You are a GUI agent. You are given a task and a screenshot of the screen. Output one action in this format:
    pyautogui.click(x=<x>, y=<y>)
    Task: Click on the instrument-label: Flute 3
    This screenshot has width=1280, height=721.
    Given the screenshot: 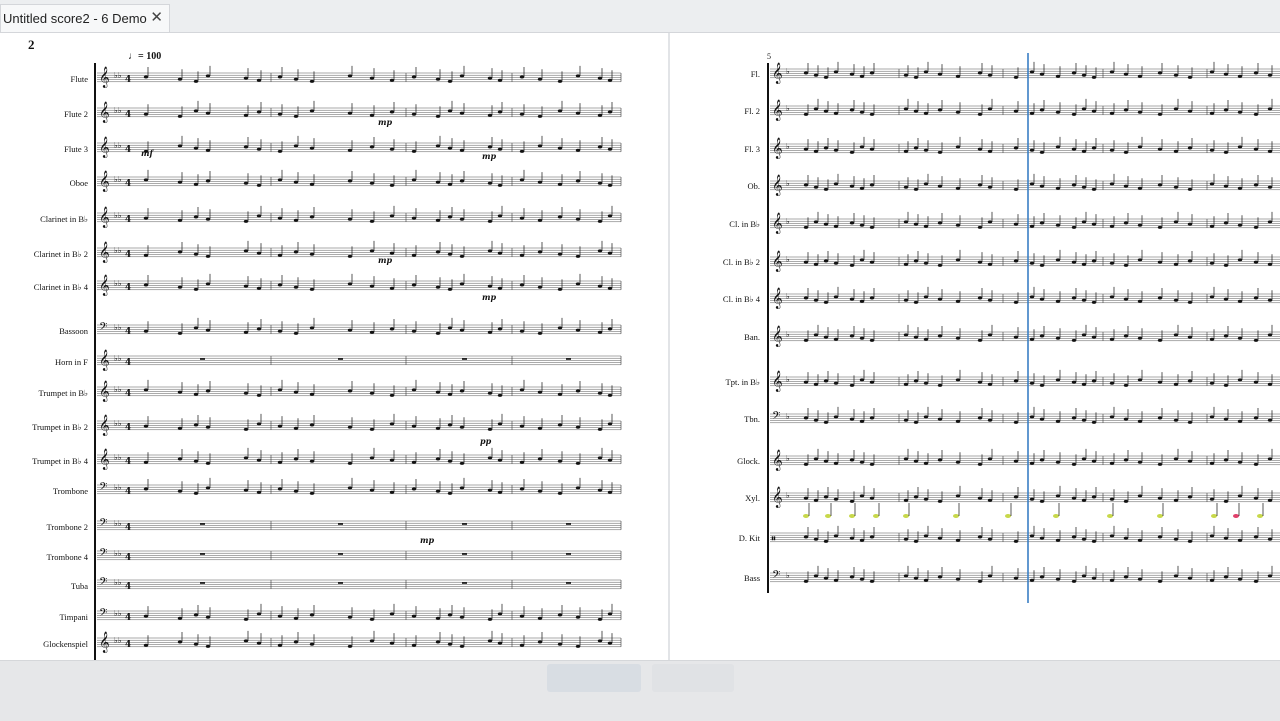 What is the action you would take?
    pyautogui.click(x=76, y=149)
    